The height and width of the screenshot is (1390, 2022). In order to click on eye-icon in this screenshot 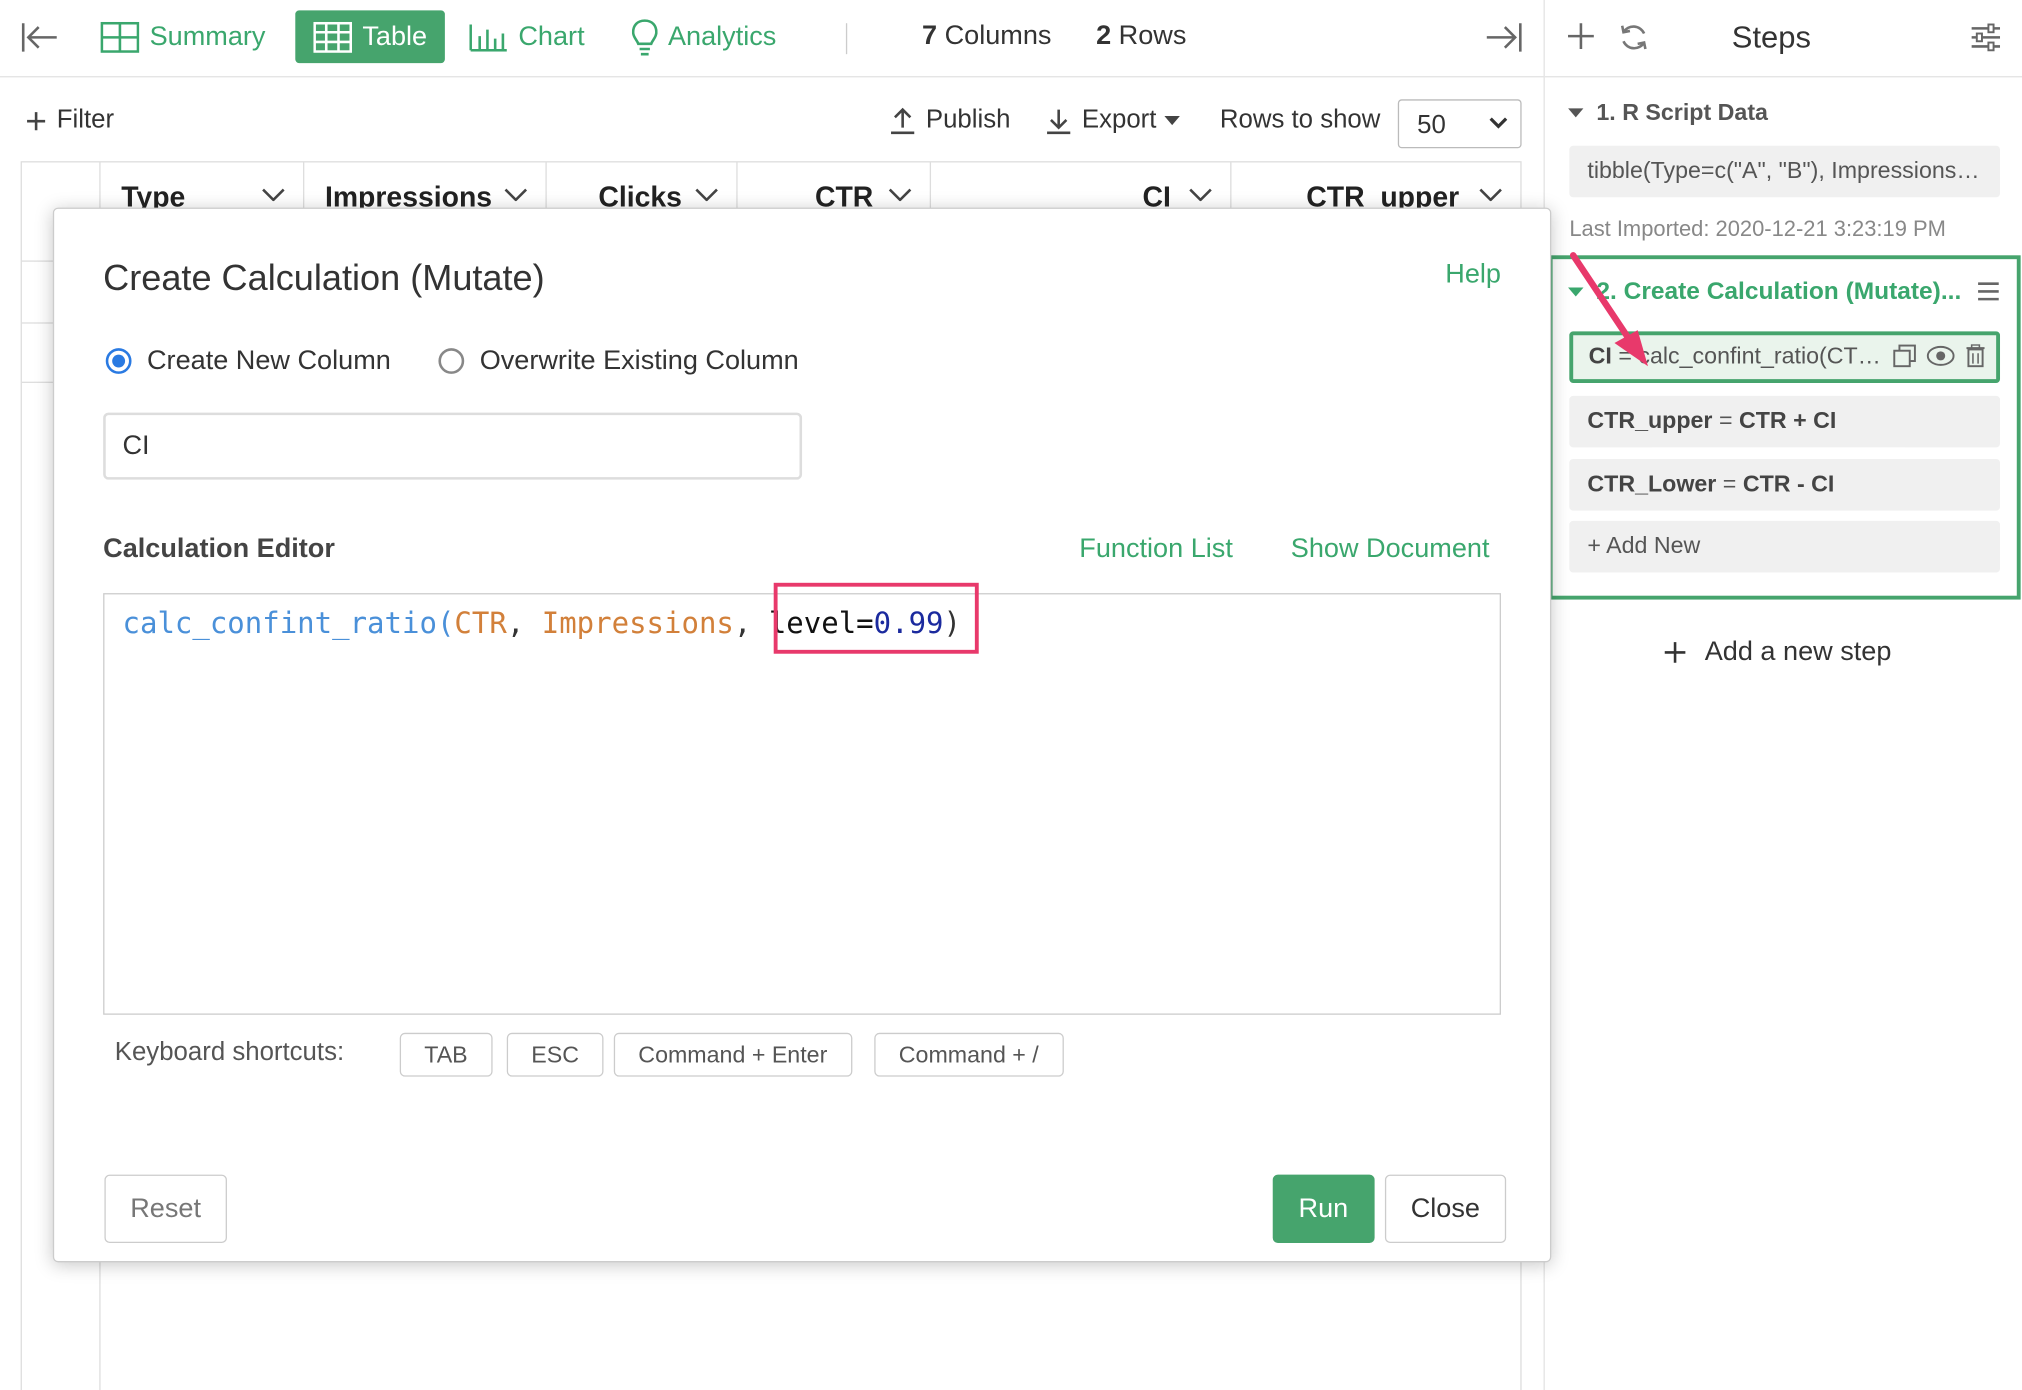, I will do `click(1940, 355)`.